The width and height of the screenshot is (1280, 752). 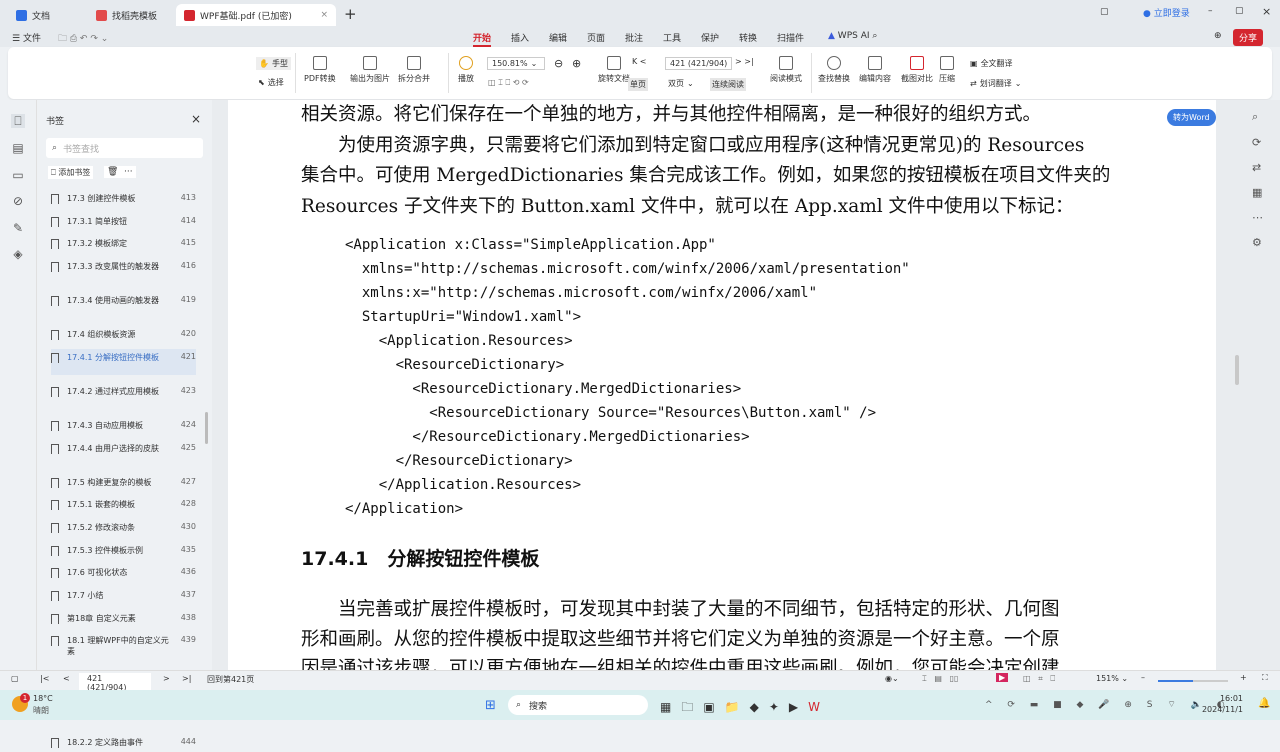 I want to click on settings-icon: ⚙, so click(x=1257, y=242).